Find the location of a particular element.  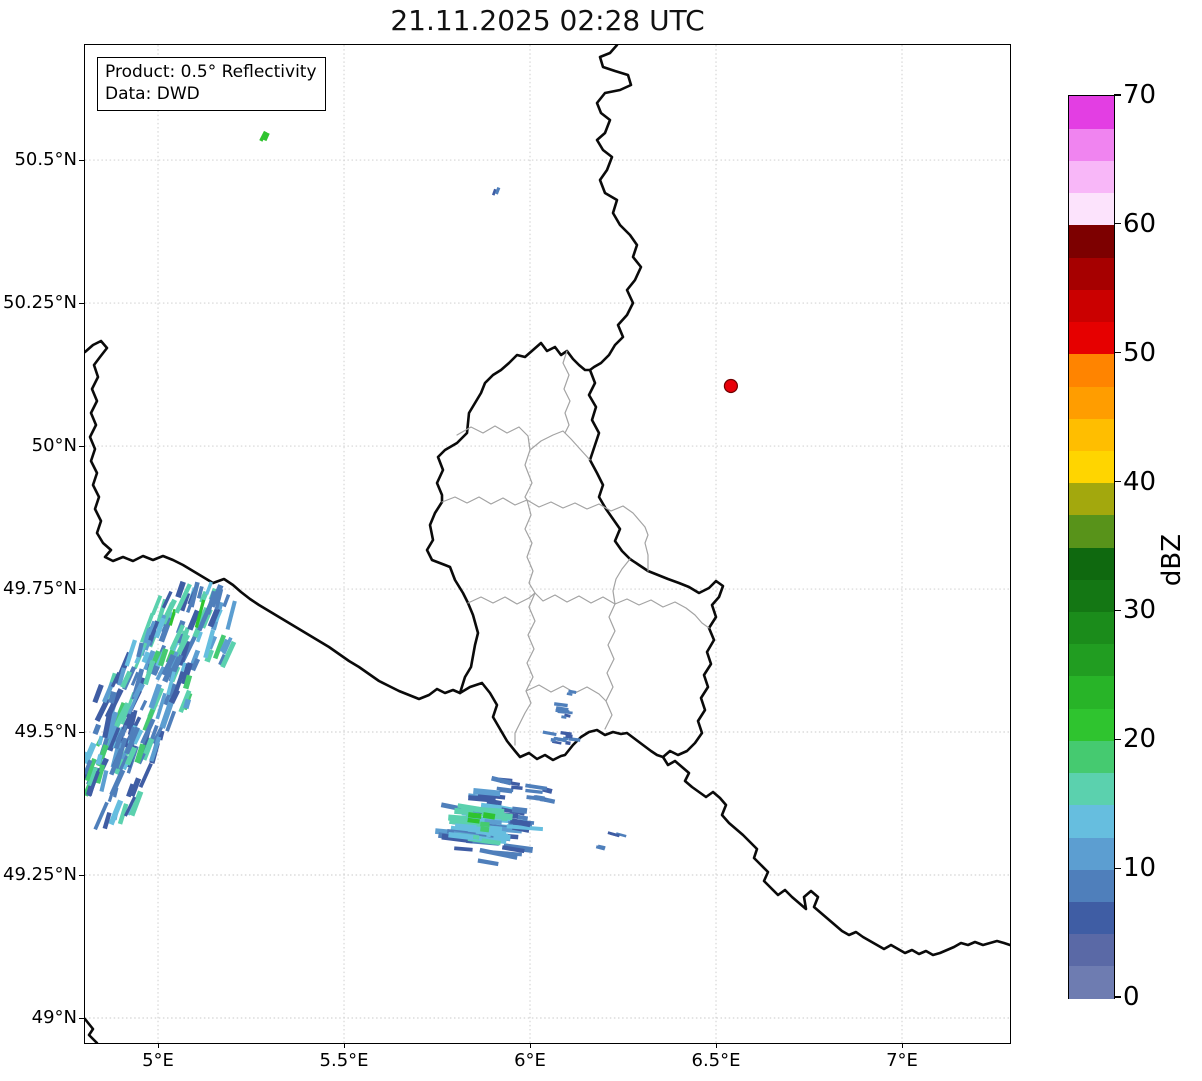

colorbar-tick-label: 10 is located at coordinates (1140, 868).